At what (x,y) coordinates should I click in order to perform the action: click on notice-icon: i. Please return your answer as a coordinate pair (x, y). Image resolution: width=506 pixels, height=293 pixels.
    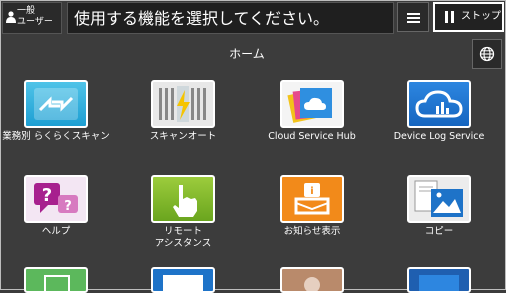
    Looking at the image, I should click on (312, 199).